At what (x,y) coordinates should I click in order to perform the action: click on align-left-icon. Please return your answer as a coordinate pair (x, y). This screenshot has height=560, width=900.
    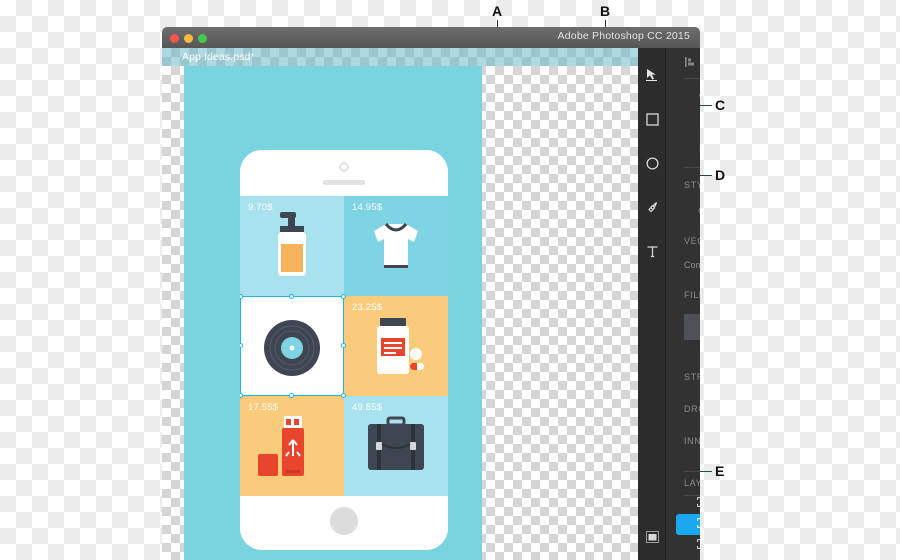
    Looking at the image, I should click on (690, 62).